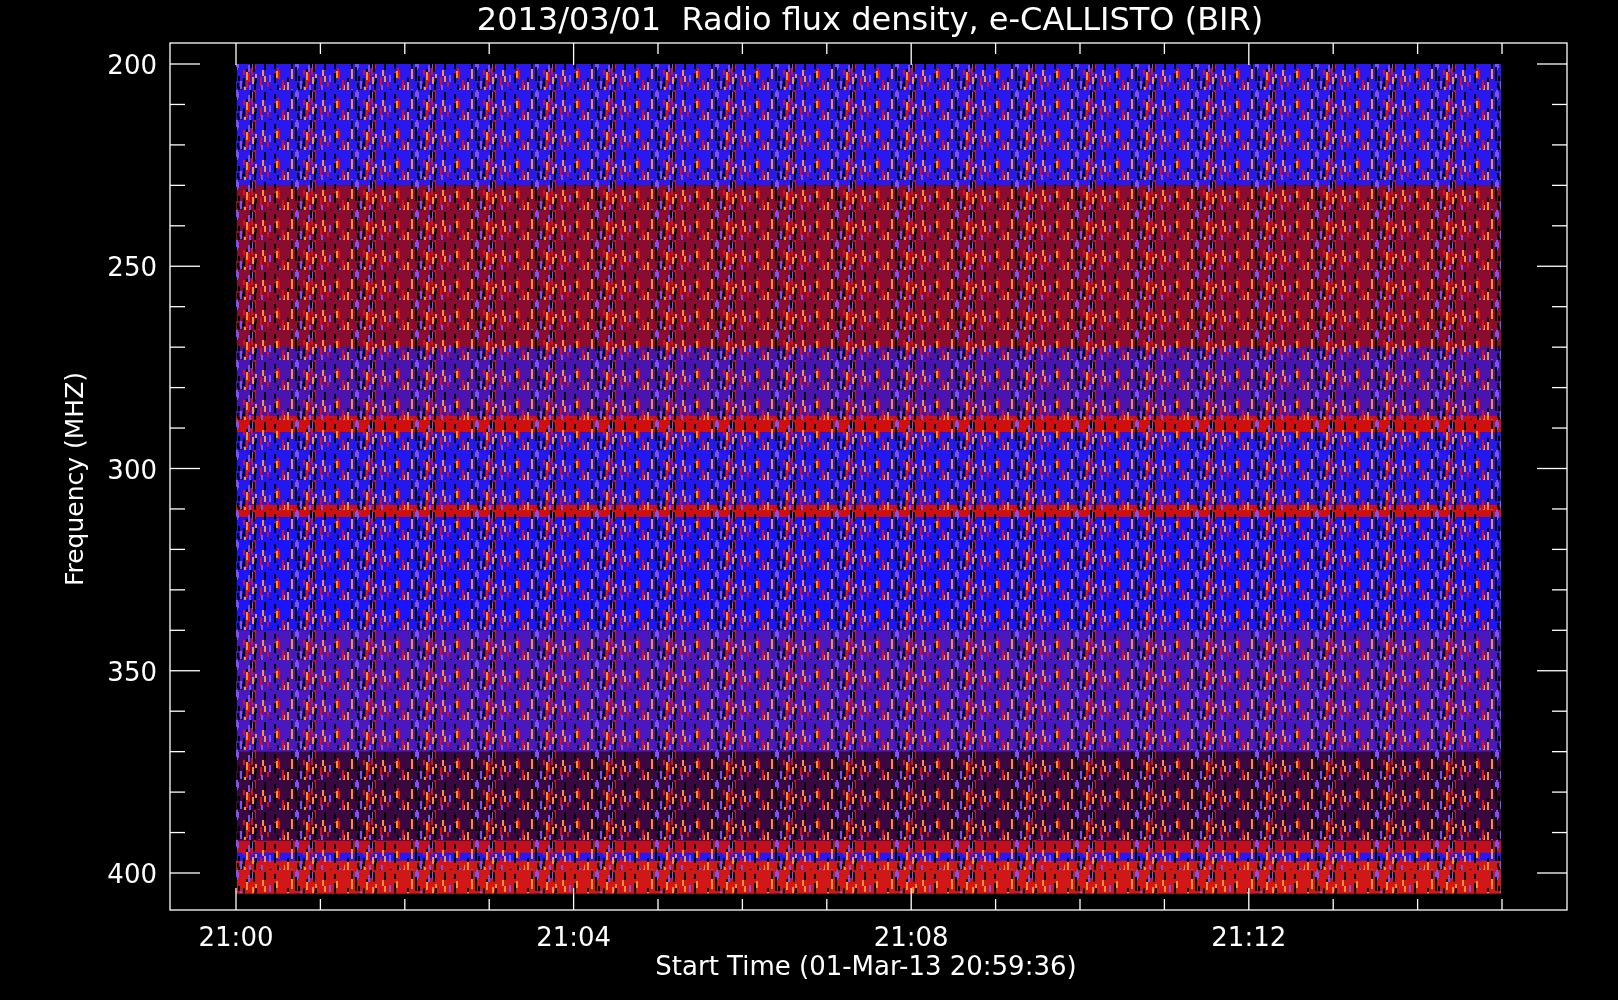 The height and width of the screenshot is (1000, 1618). Describe the element at coordinates (574, 937) in the screenshot. I see `x-tick-label: 21:04` at that location.